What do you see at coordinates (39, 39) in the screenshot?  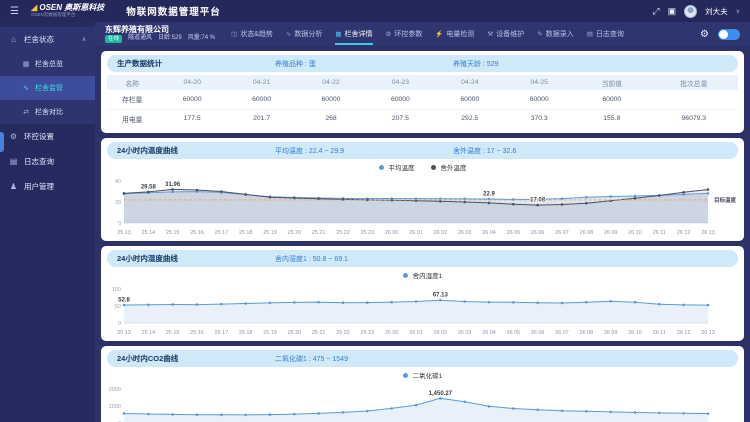 I see `sidebar-item-label: 栏舍状态` at bounding box center [39, 39].